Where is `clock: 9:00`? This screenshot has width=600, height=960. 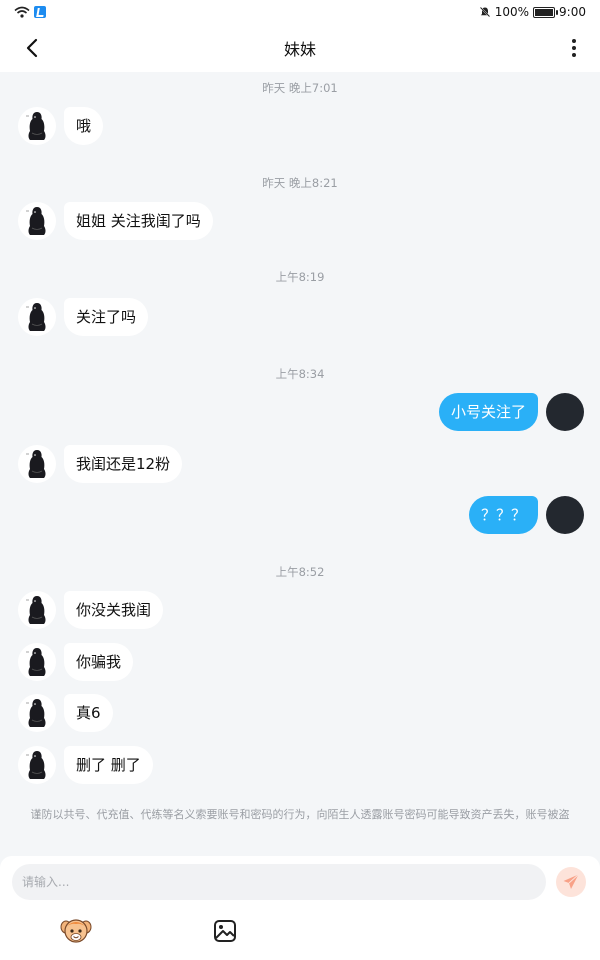
clock: 9:00 is located at coordinates (572, 12).